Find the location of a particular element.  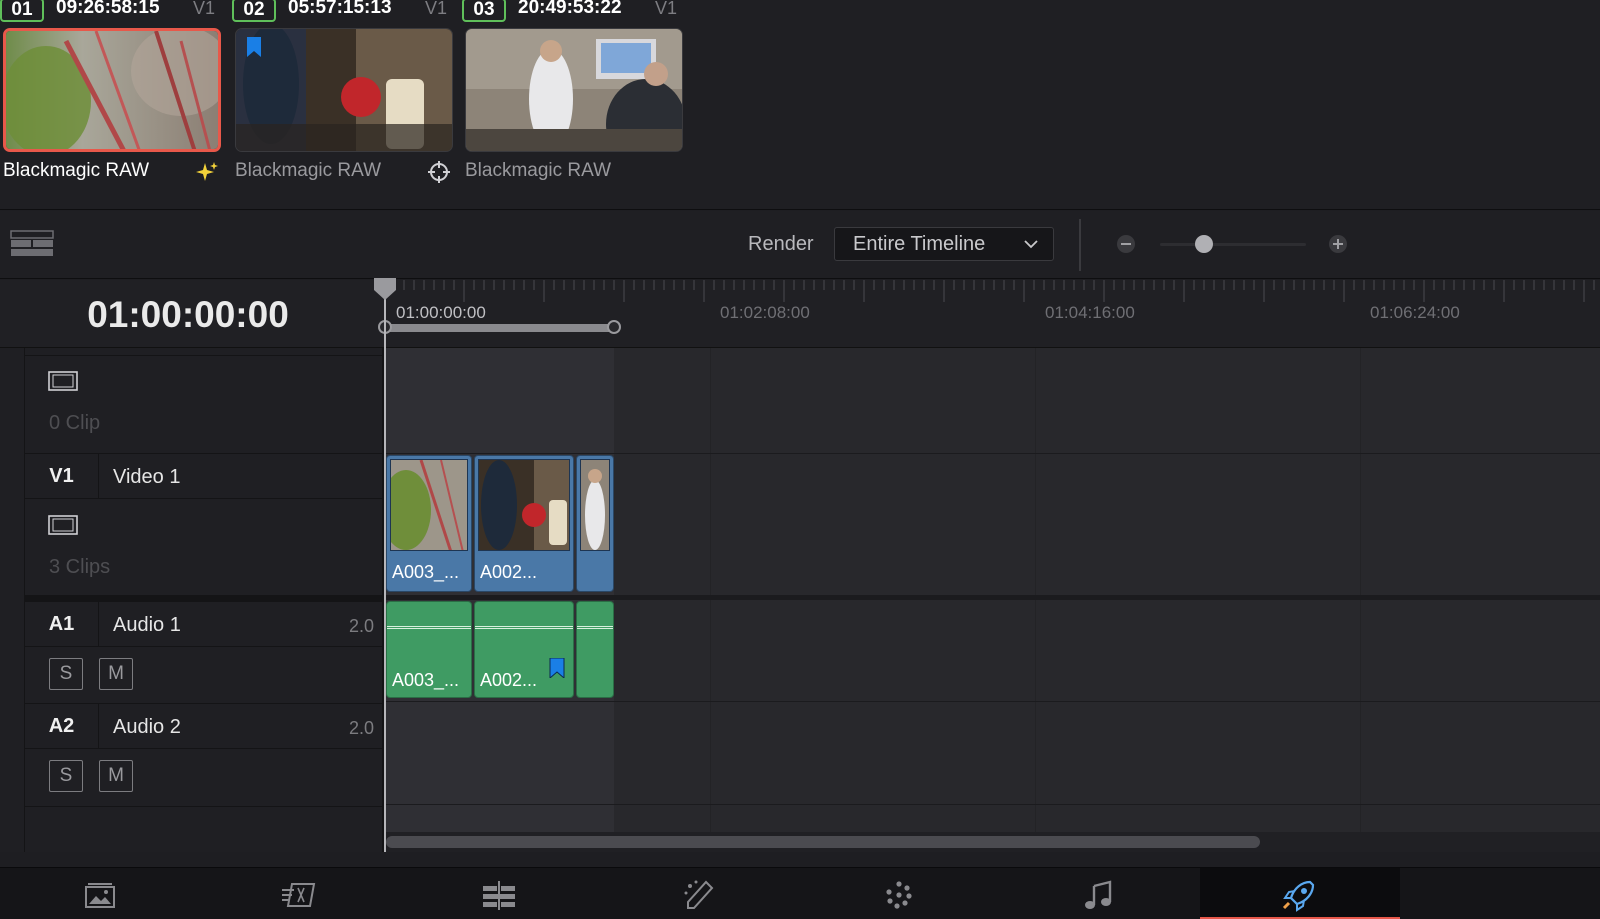

nav-media-page is located at coordinates (100, 893).